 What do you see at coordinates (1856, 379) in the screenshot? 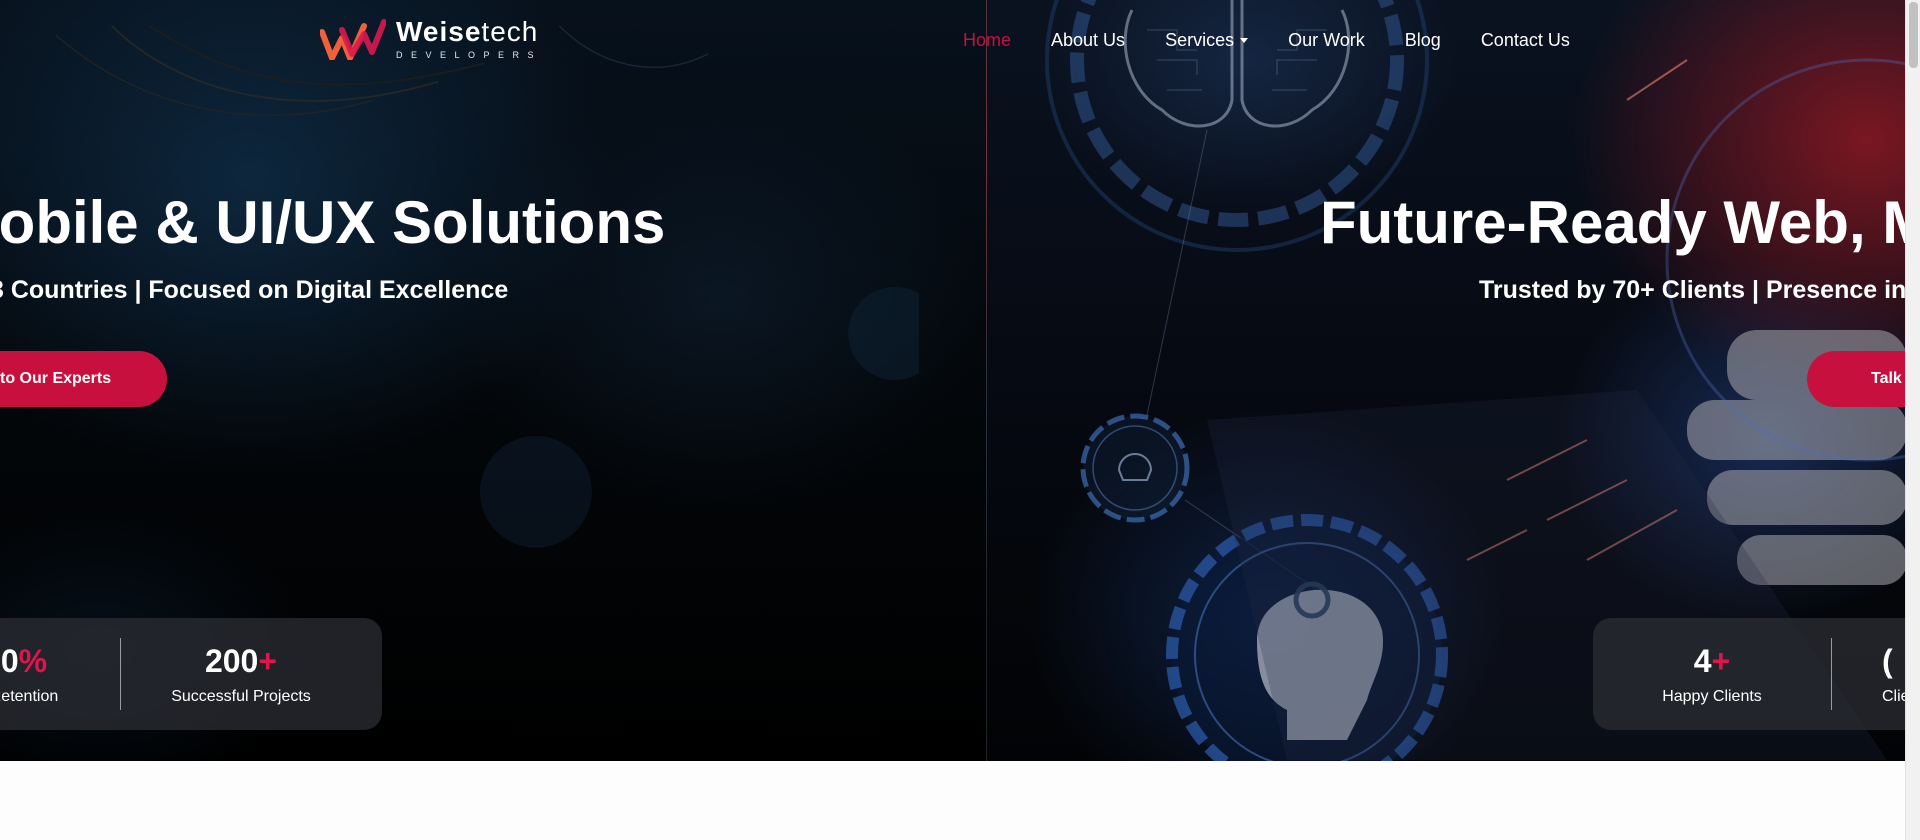
I see `talk-to-experts-button: Talk` at bounding box center [1856, 379].